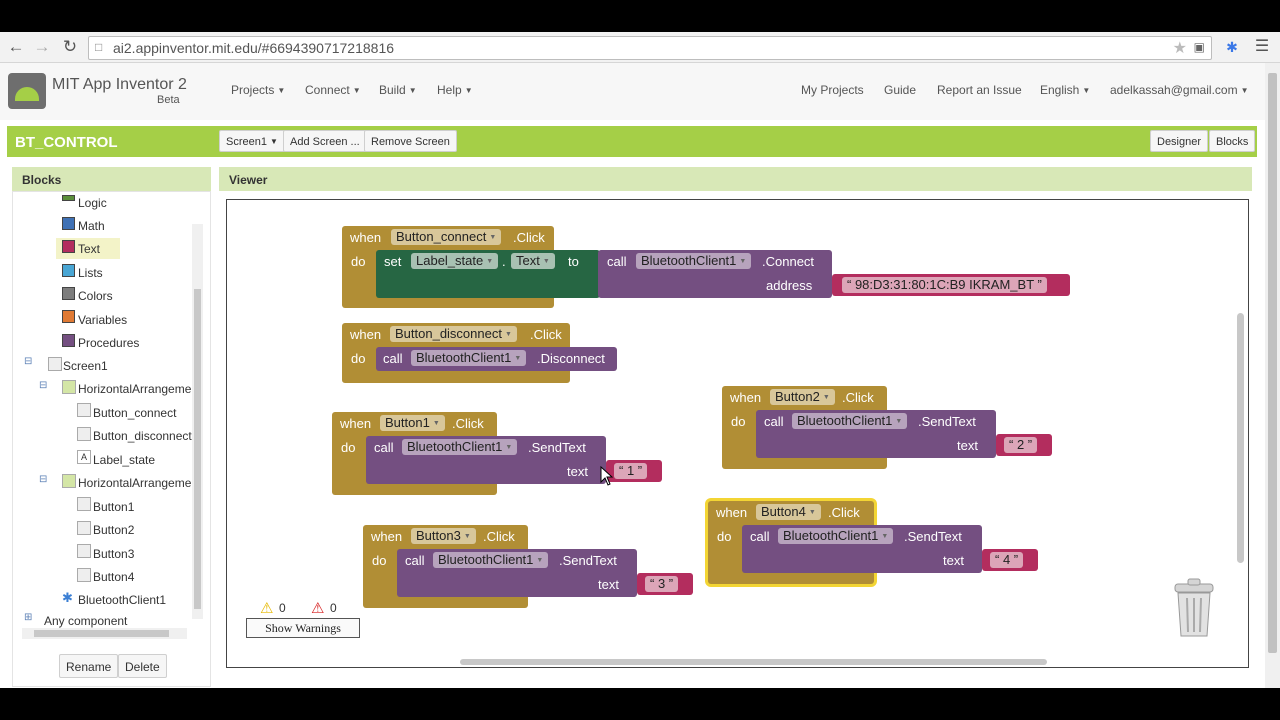 Image resolution: width=1280 pixels, height=720 pixels. I want to click on app-inventor-logo, so click(27, 91).